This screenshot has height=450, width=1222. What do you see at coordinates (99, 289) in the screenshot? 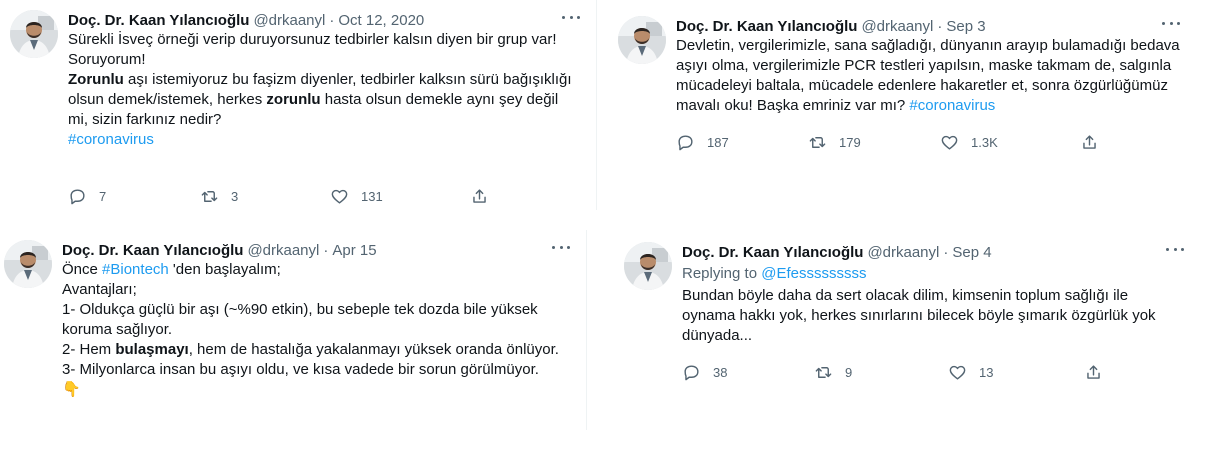
I see `text-line: Avantajları;` at bounding box center [99, 289].